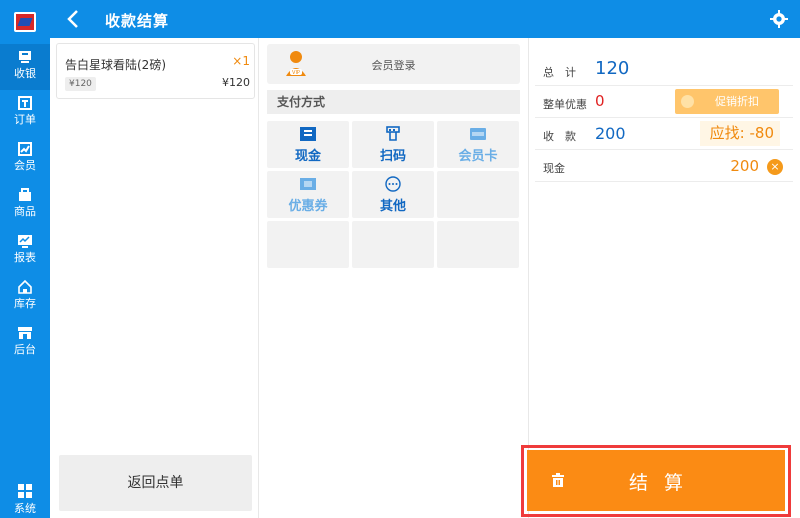  I want to click on received-value: 200, so click(610, 133).